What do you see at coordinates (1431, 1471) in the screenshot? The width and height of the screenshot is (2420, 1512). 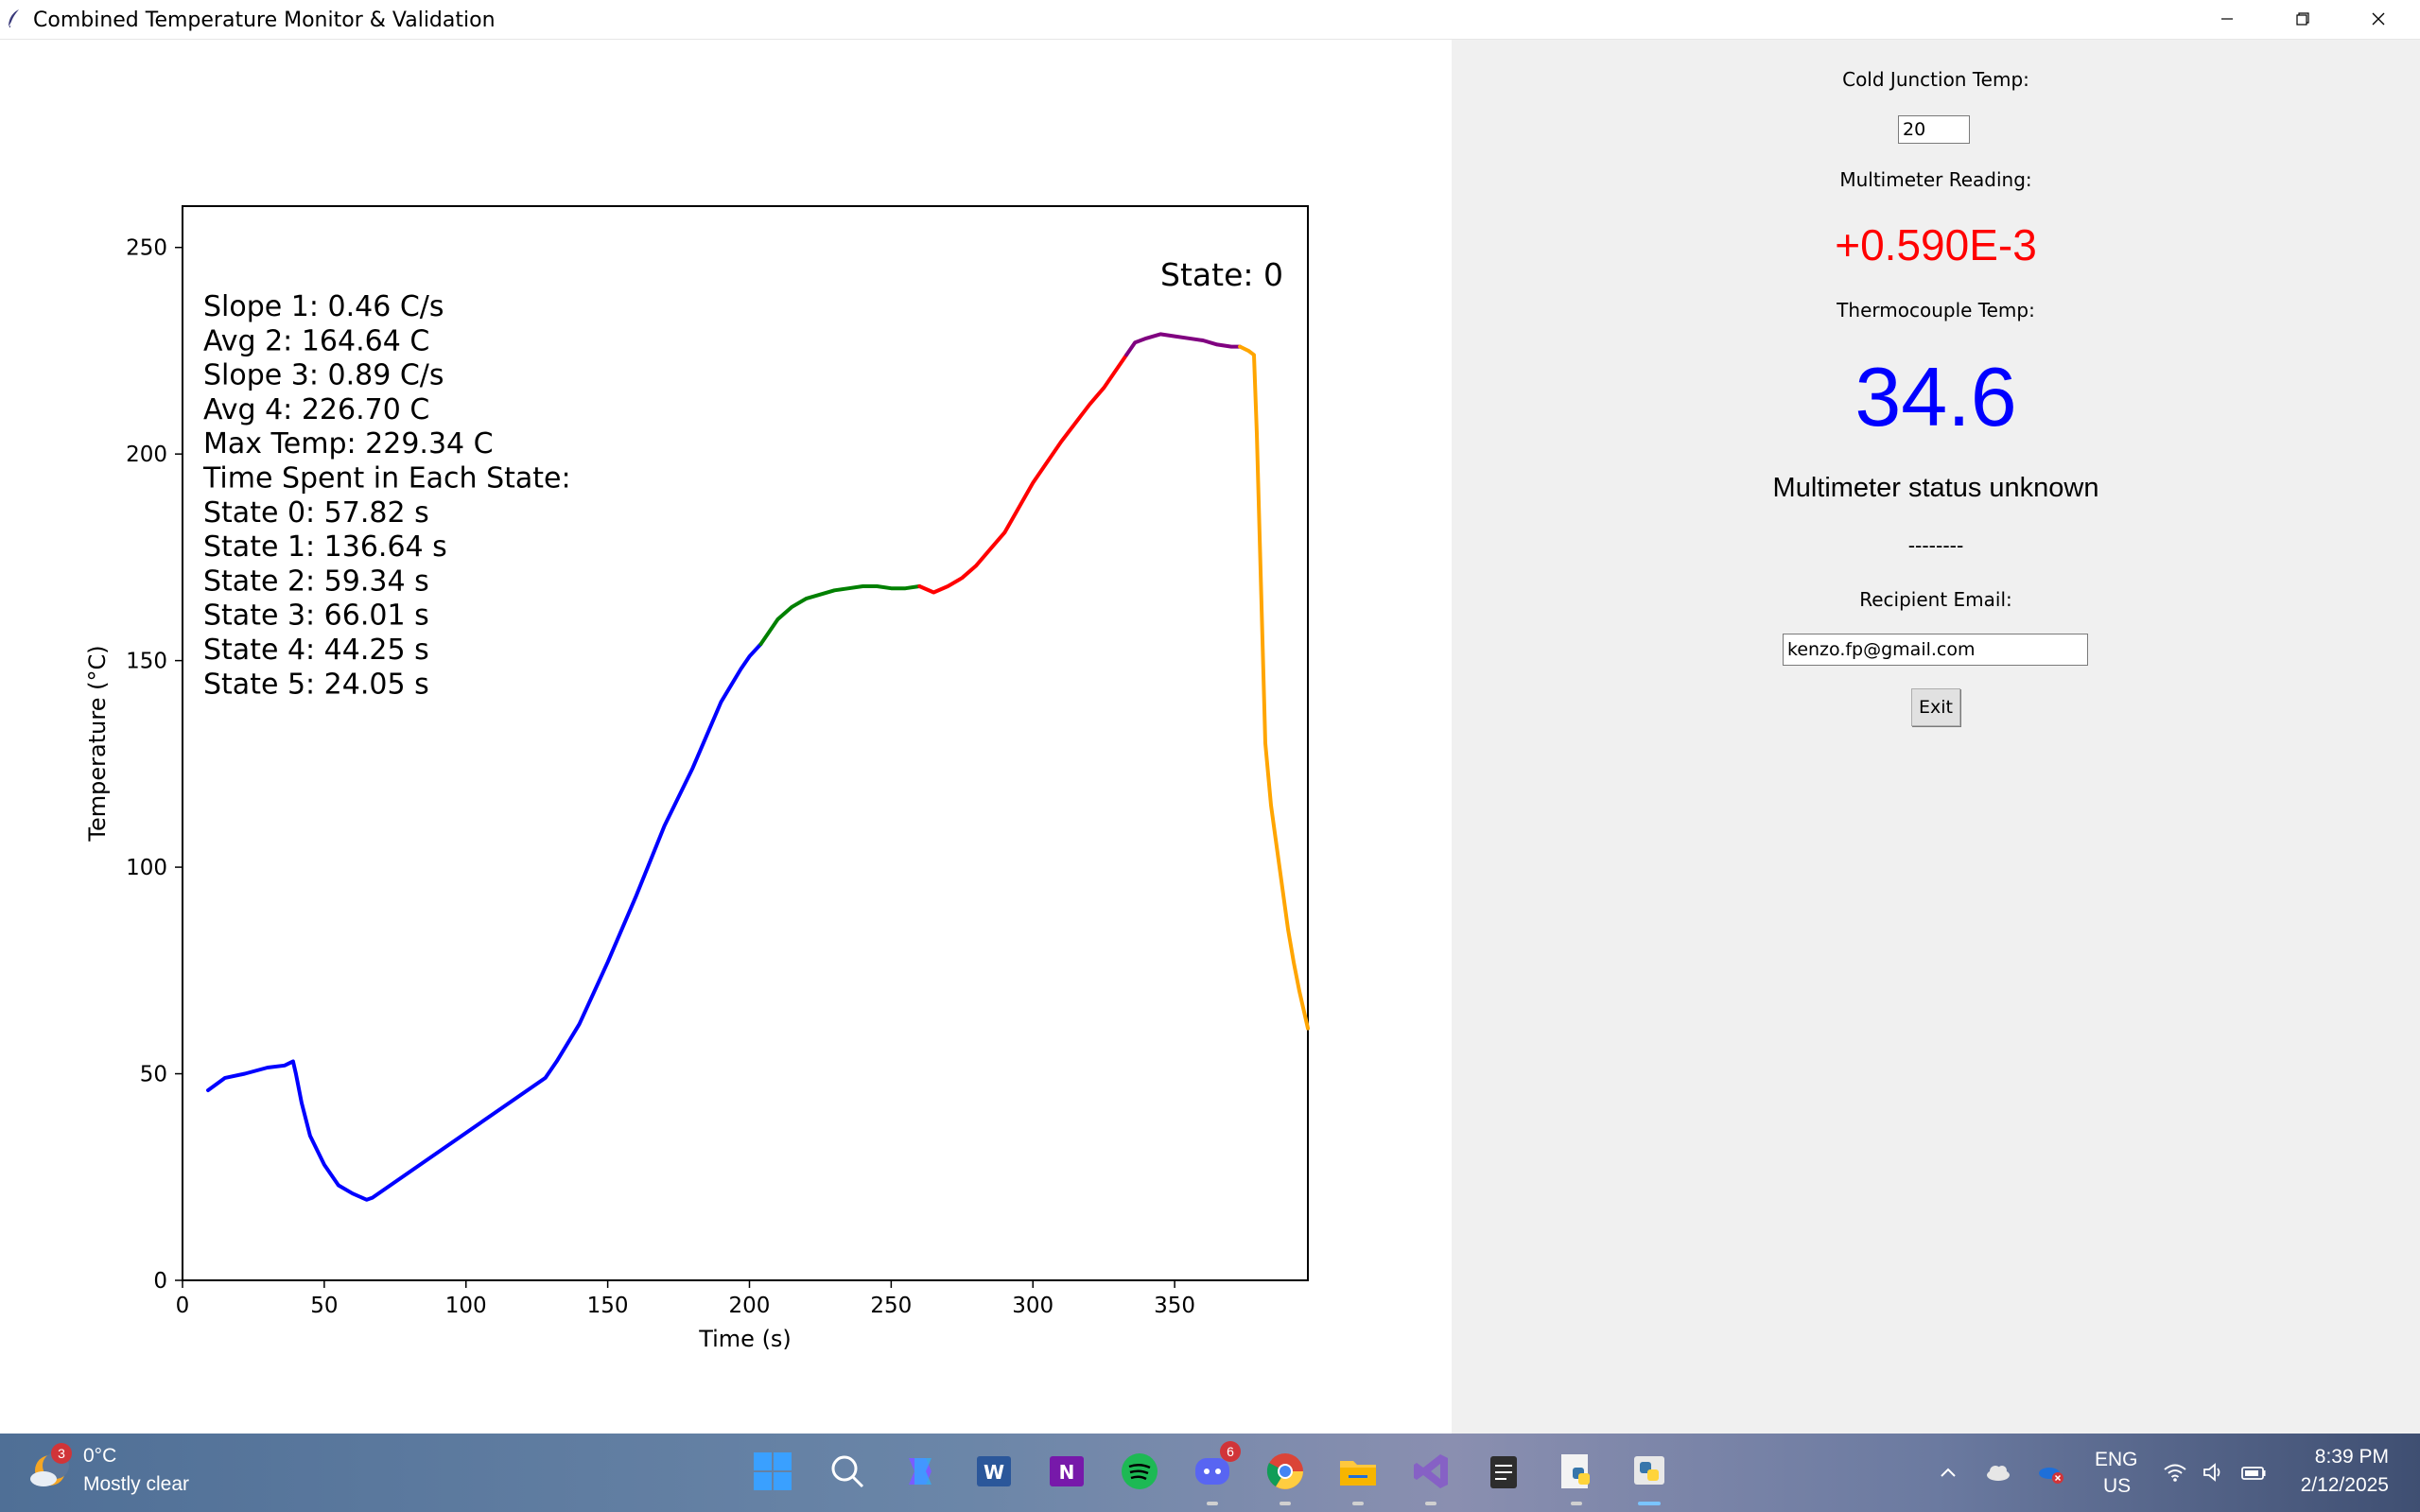 I see `visual-studio-icon` at bounding box center [1431, 1471].